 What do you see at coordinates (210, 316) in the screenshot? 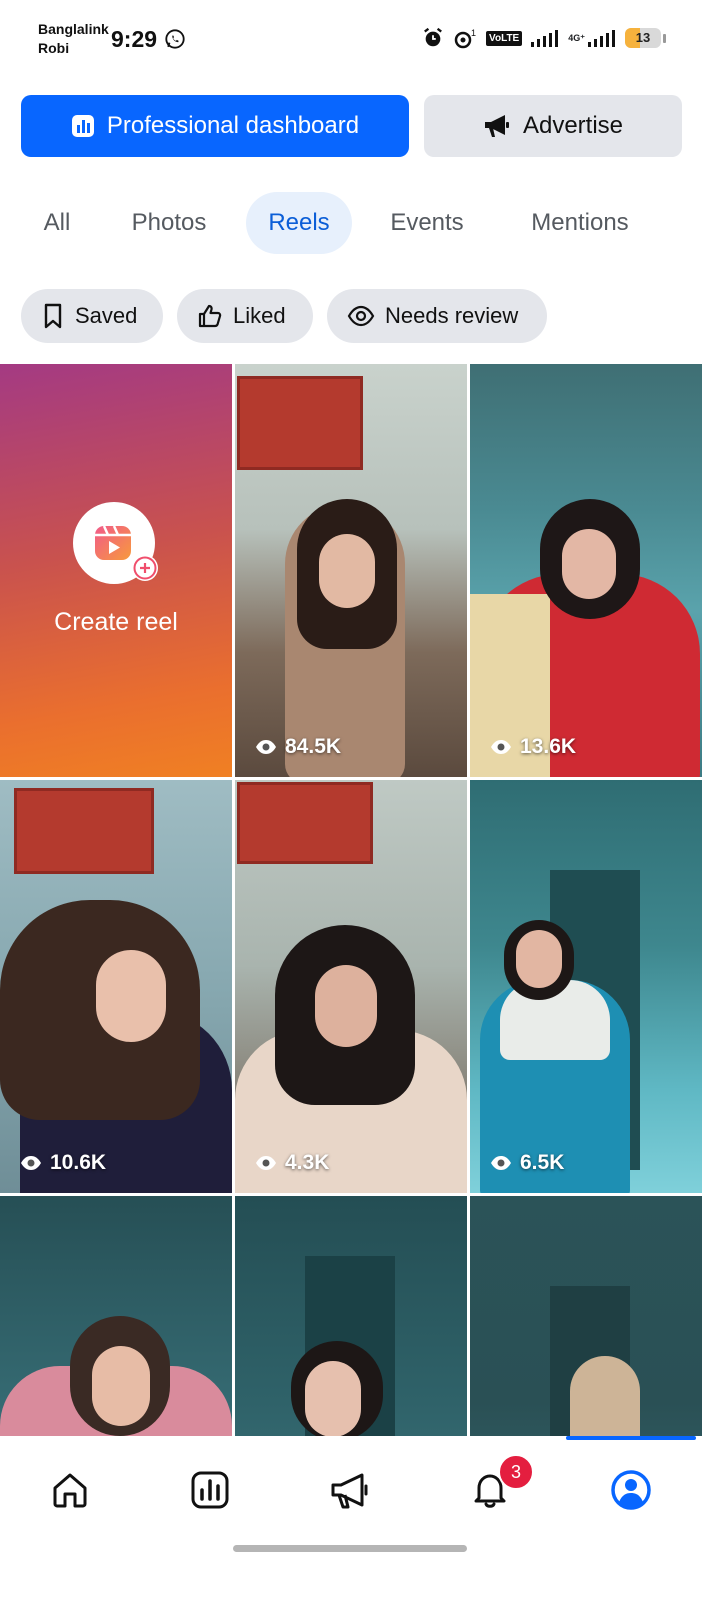
I see `thumbs-up-icon` at bounding box center [210, 316].